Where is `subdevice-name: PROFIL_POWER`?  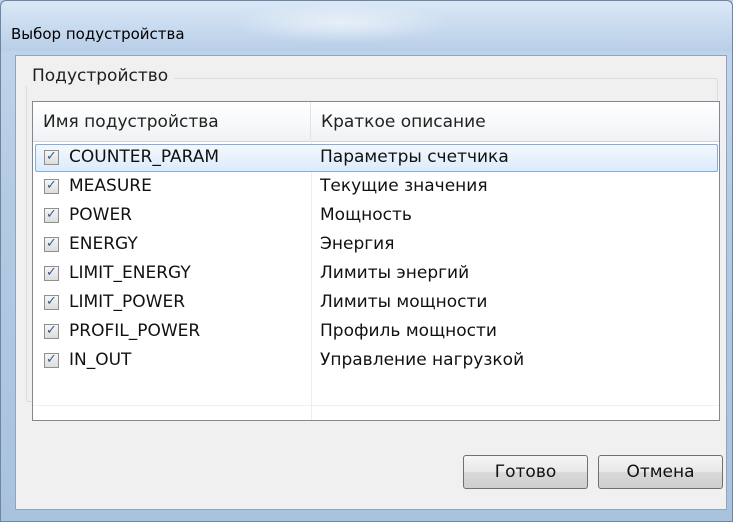
subdevice-name: PROFIL_POWER is located at coordinates (135, 331).